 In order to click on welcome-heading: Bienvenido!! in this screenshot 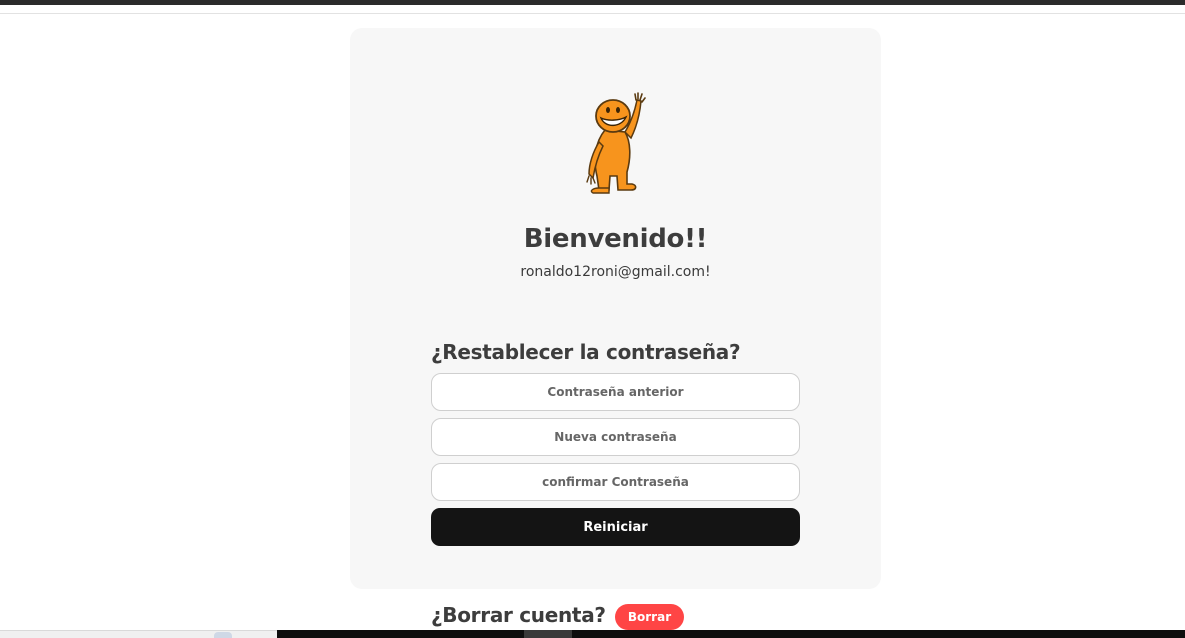, I will do `click(615, 239)`.